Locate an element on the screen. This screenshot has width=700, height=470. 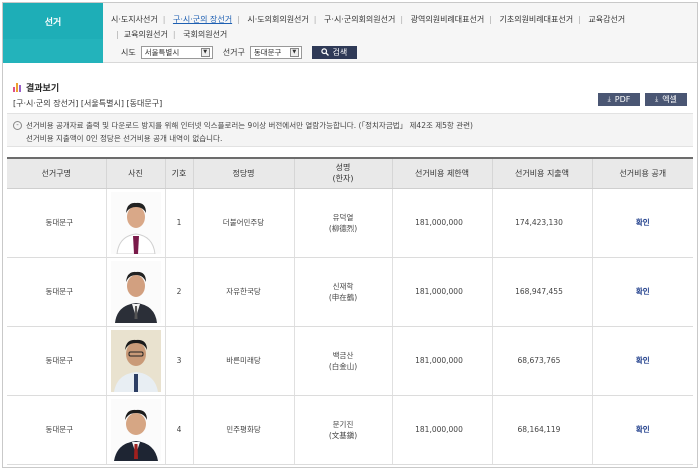
tab-gusigun-council: 구·시·군의회의원선거 is located at coordinates (359, 19).